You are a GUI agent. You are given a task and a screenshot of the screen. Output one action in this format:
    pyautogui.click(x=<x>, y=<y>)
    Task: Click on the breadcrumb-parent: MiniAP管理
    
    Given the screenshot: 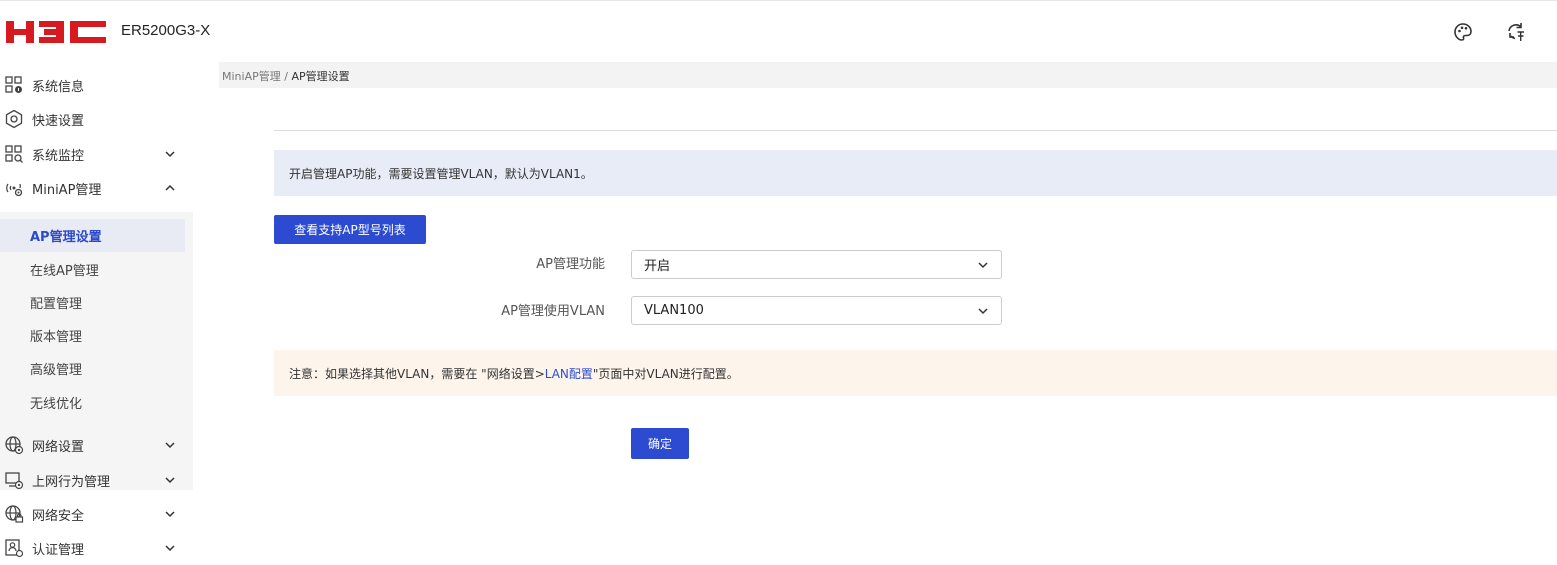 What is the action you would take?
    pyautogui.click(x=251, y=76)
    